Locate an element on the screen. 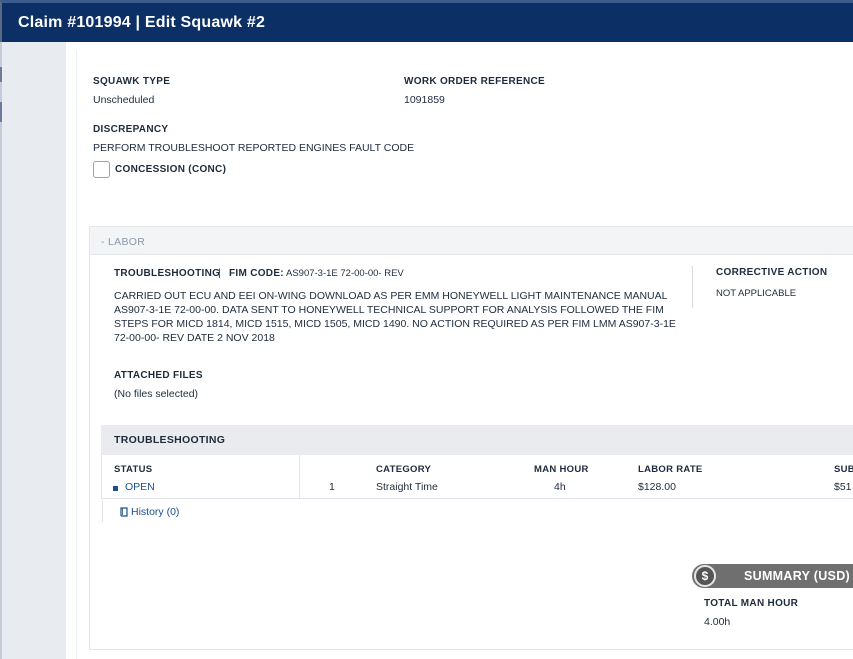 This screenshot has width=853, height=659. labor-type-label: TROUBLESHOOTING is located at coordinates (167, 273).